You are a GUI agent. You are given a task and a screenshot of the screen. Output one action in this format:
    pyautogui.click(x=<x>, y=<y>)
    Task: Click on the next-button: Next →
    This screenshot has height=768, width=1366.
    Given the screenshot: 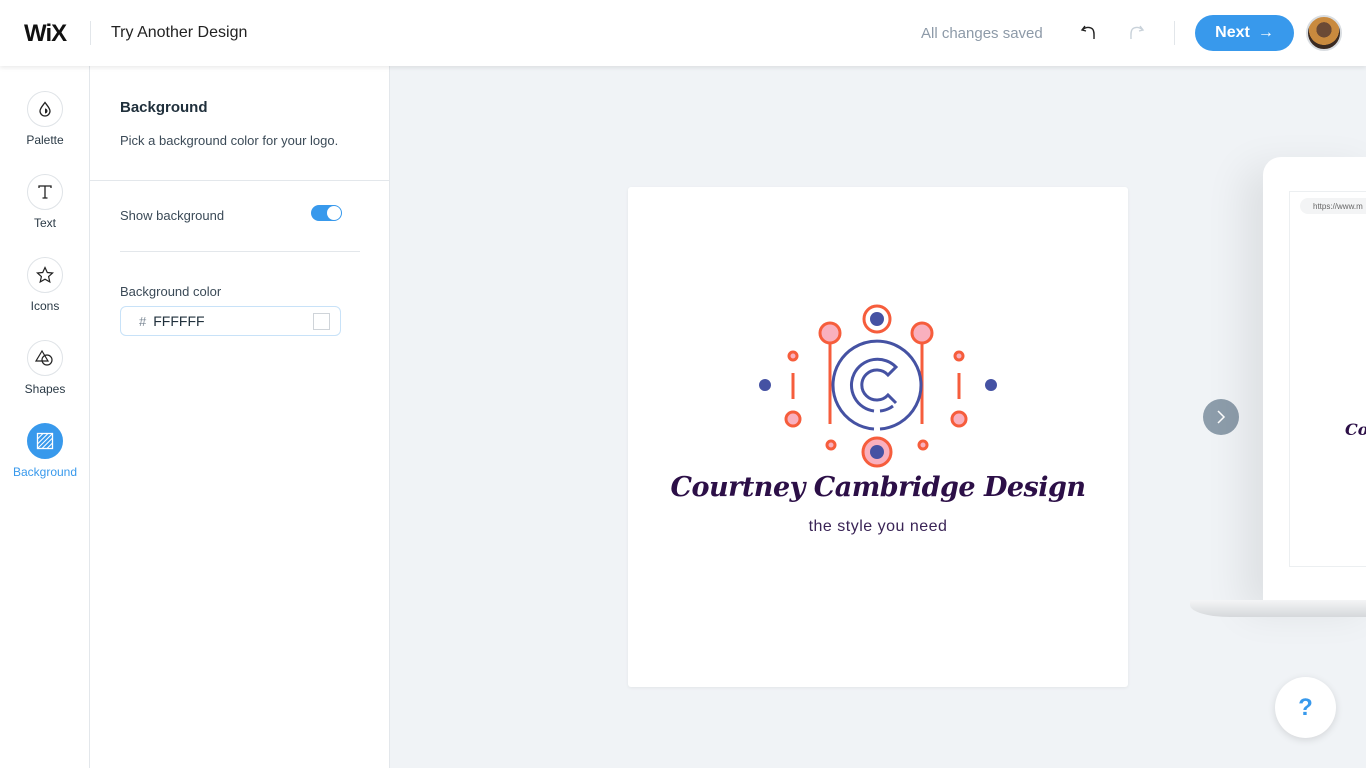 What is the action you would take?
    pyautogui.click(x=1244, y=33)
    